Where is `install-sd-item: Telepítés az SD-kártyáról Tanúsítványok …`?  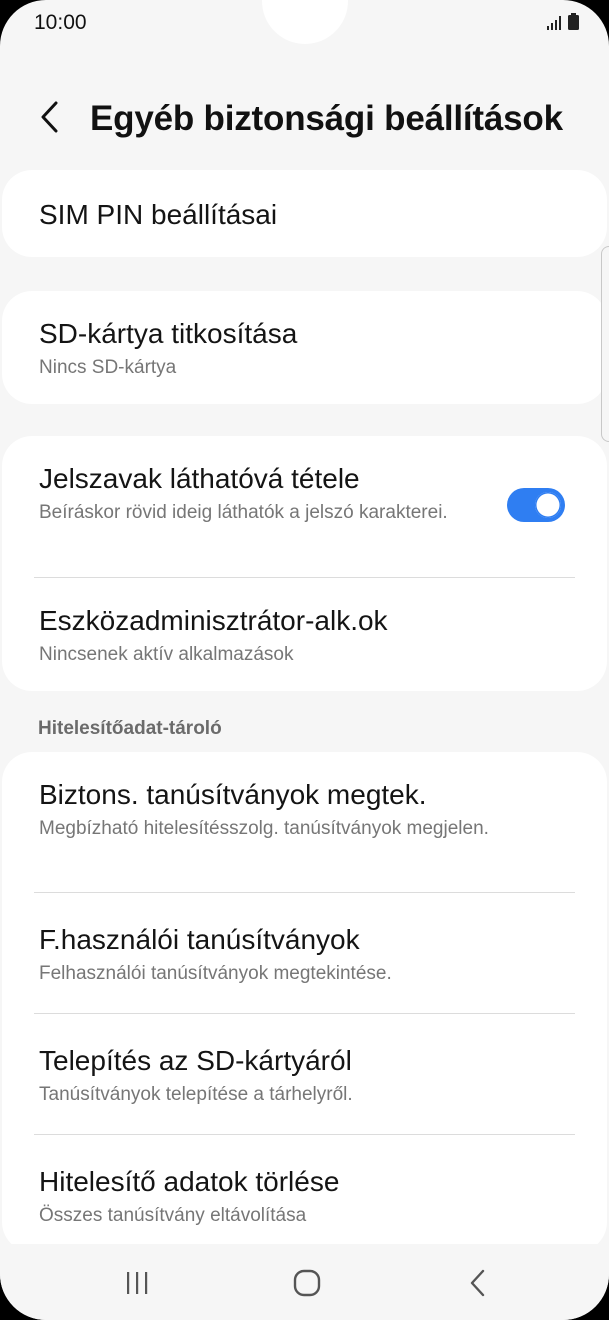
install-sd-item: Telepítés az SD-kártyáról Tanúsítványok … is located at coordinates (304, 1074).